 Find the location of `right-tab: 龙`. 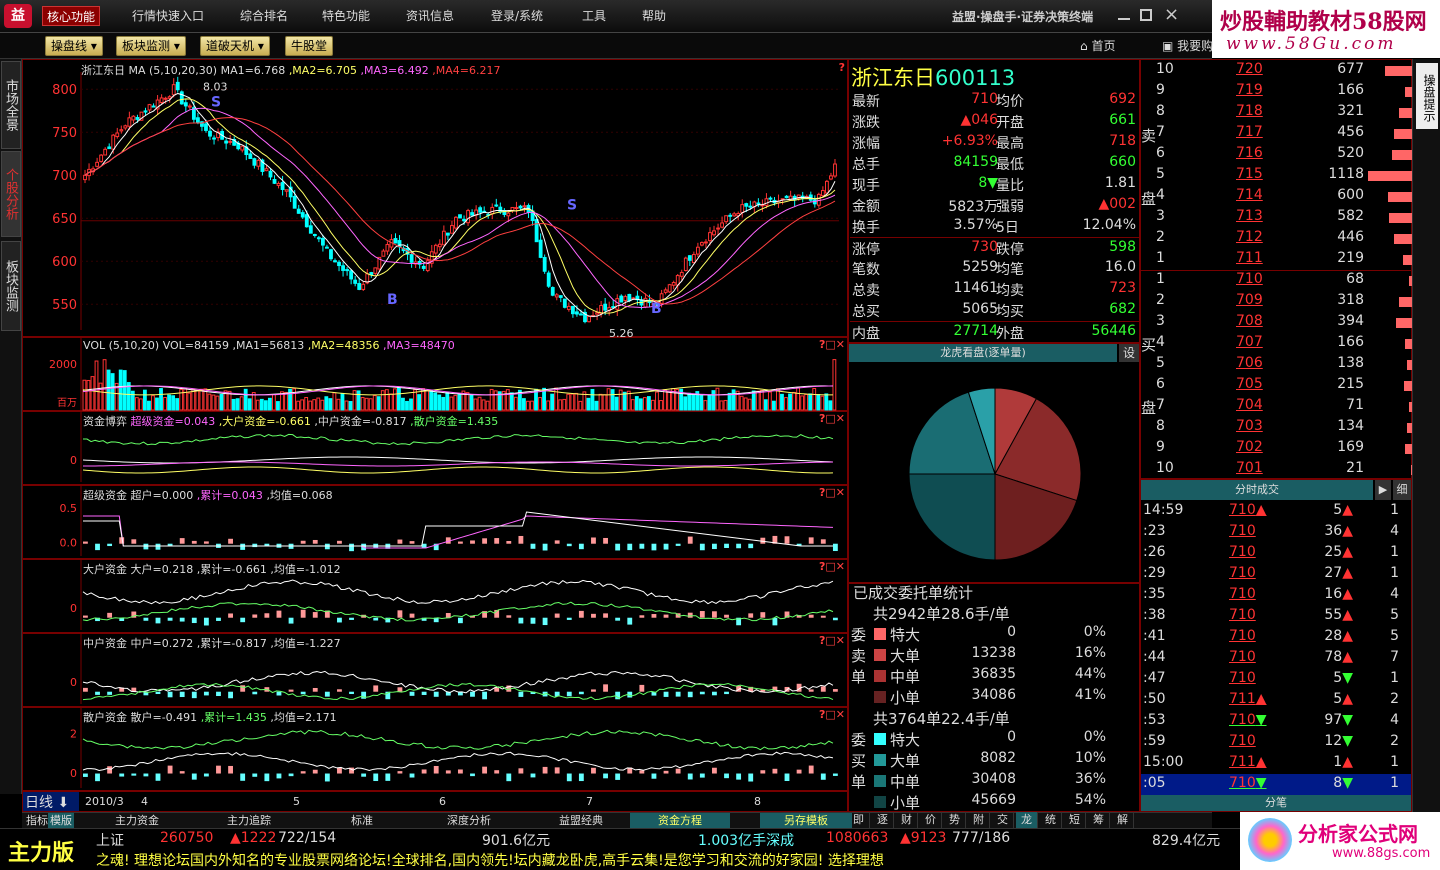

right-tab: 龙 is located at coordinates (1027, 820).